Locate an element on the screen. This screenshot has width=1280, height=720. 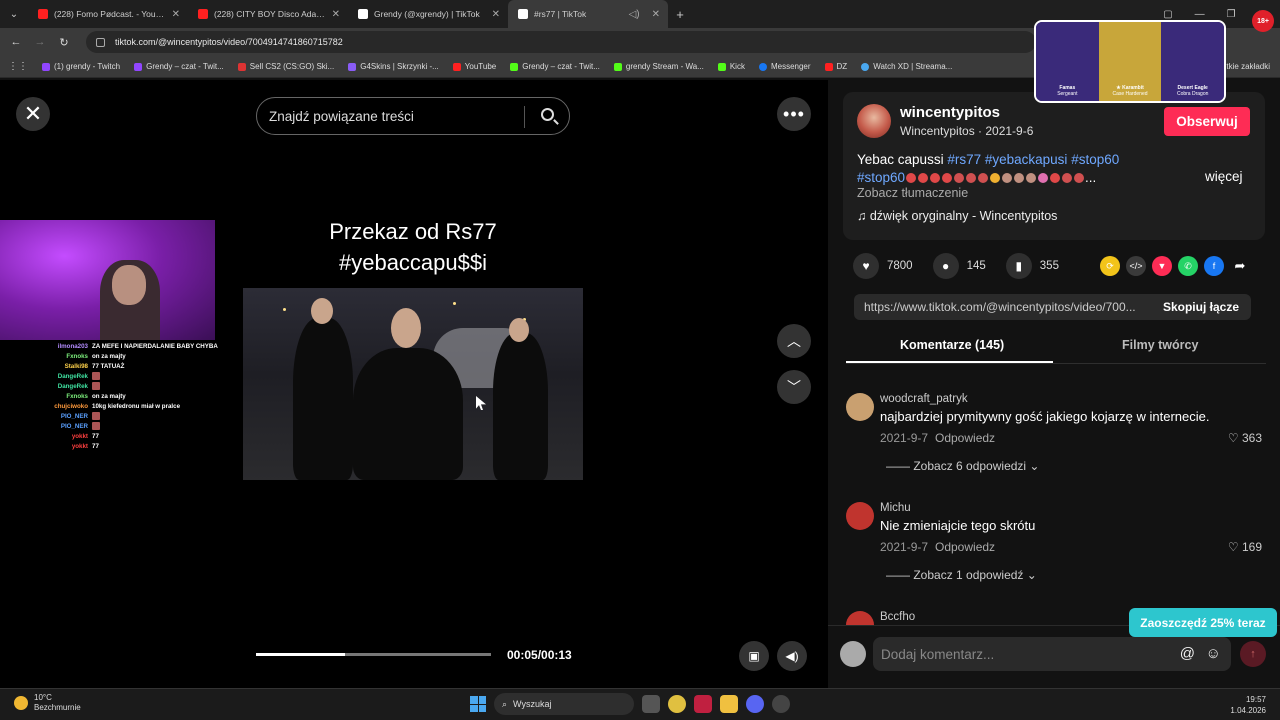
comment-like: ♡ 363 is located at coordinates (1245, 438).